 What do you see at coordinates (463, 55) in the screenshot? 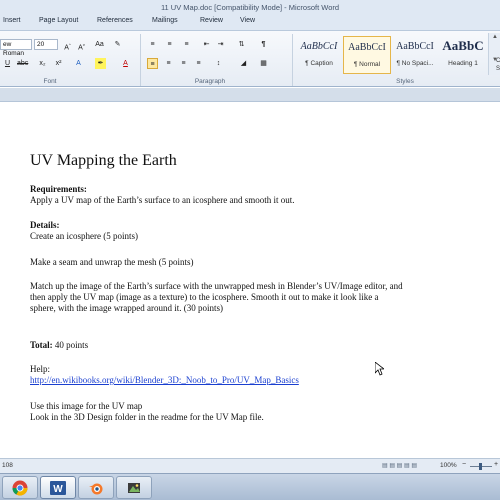
I see `style-heading-1: AaBbC Heading 1` at bounding box center [463, 55].